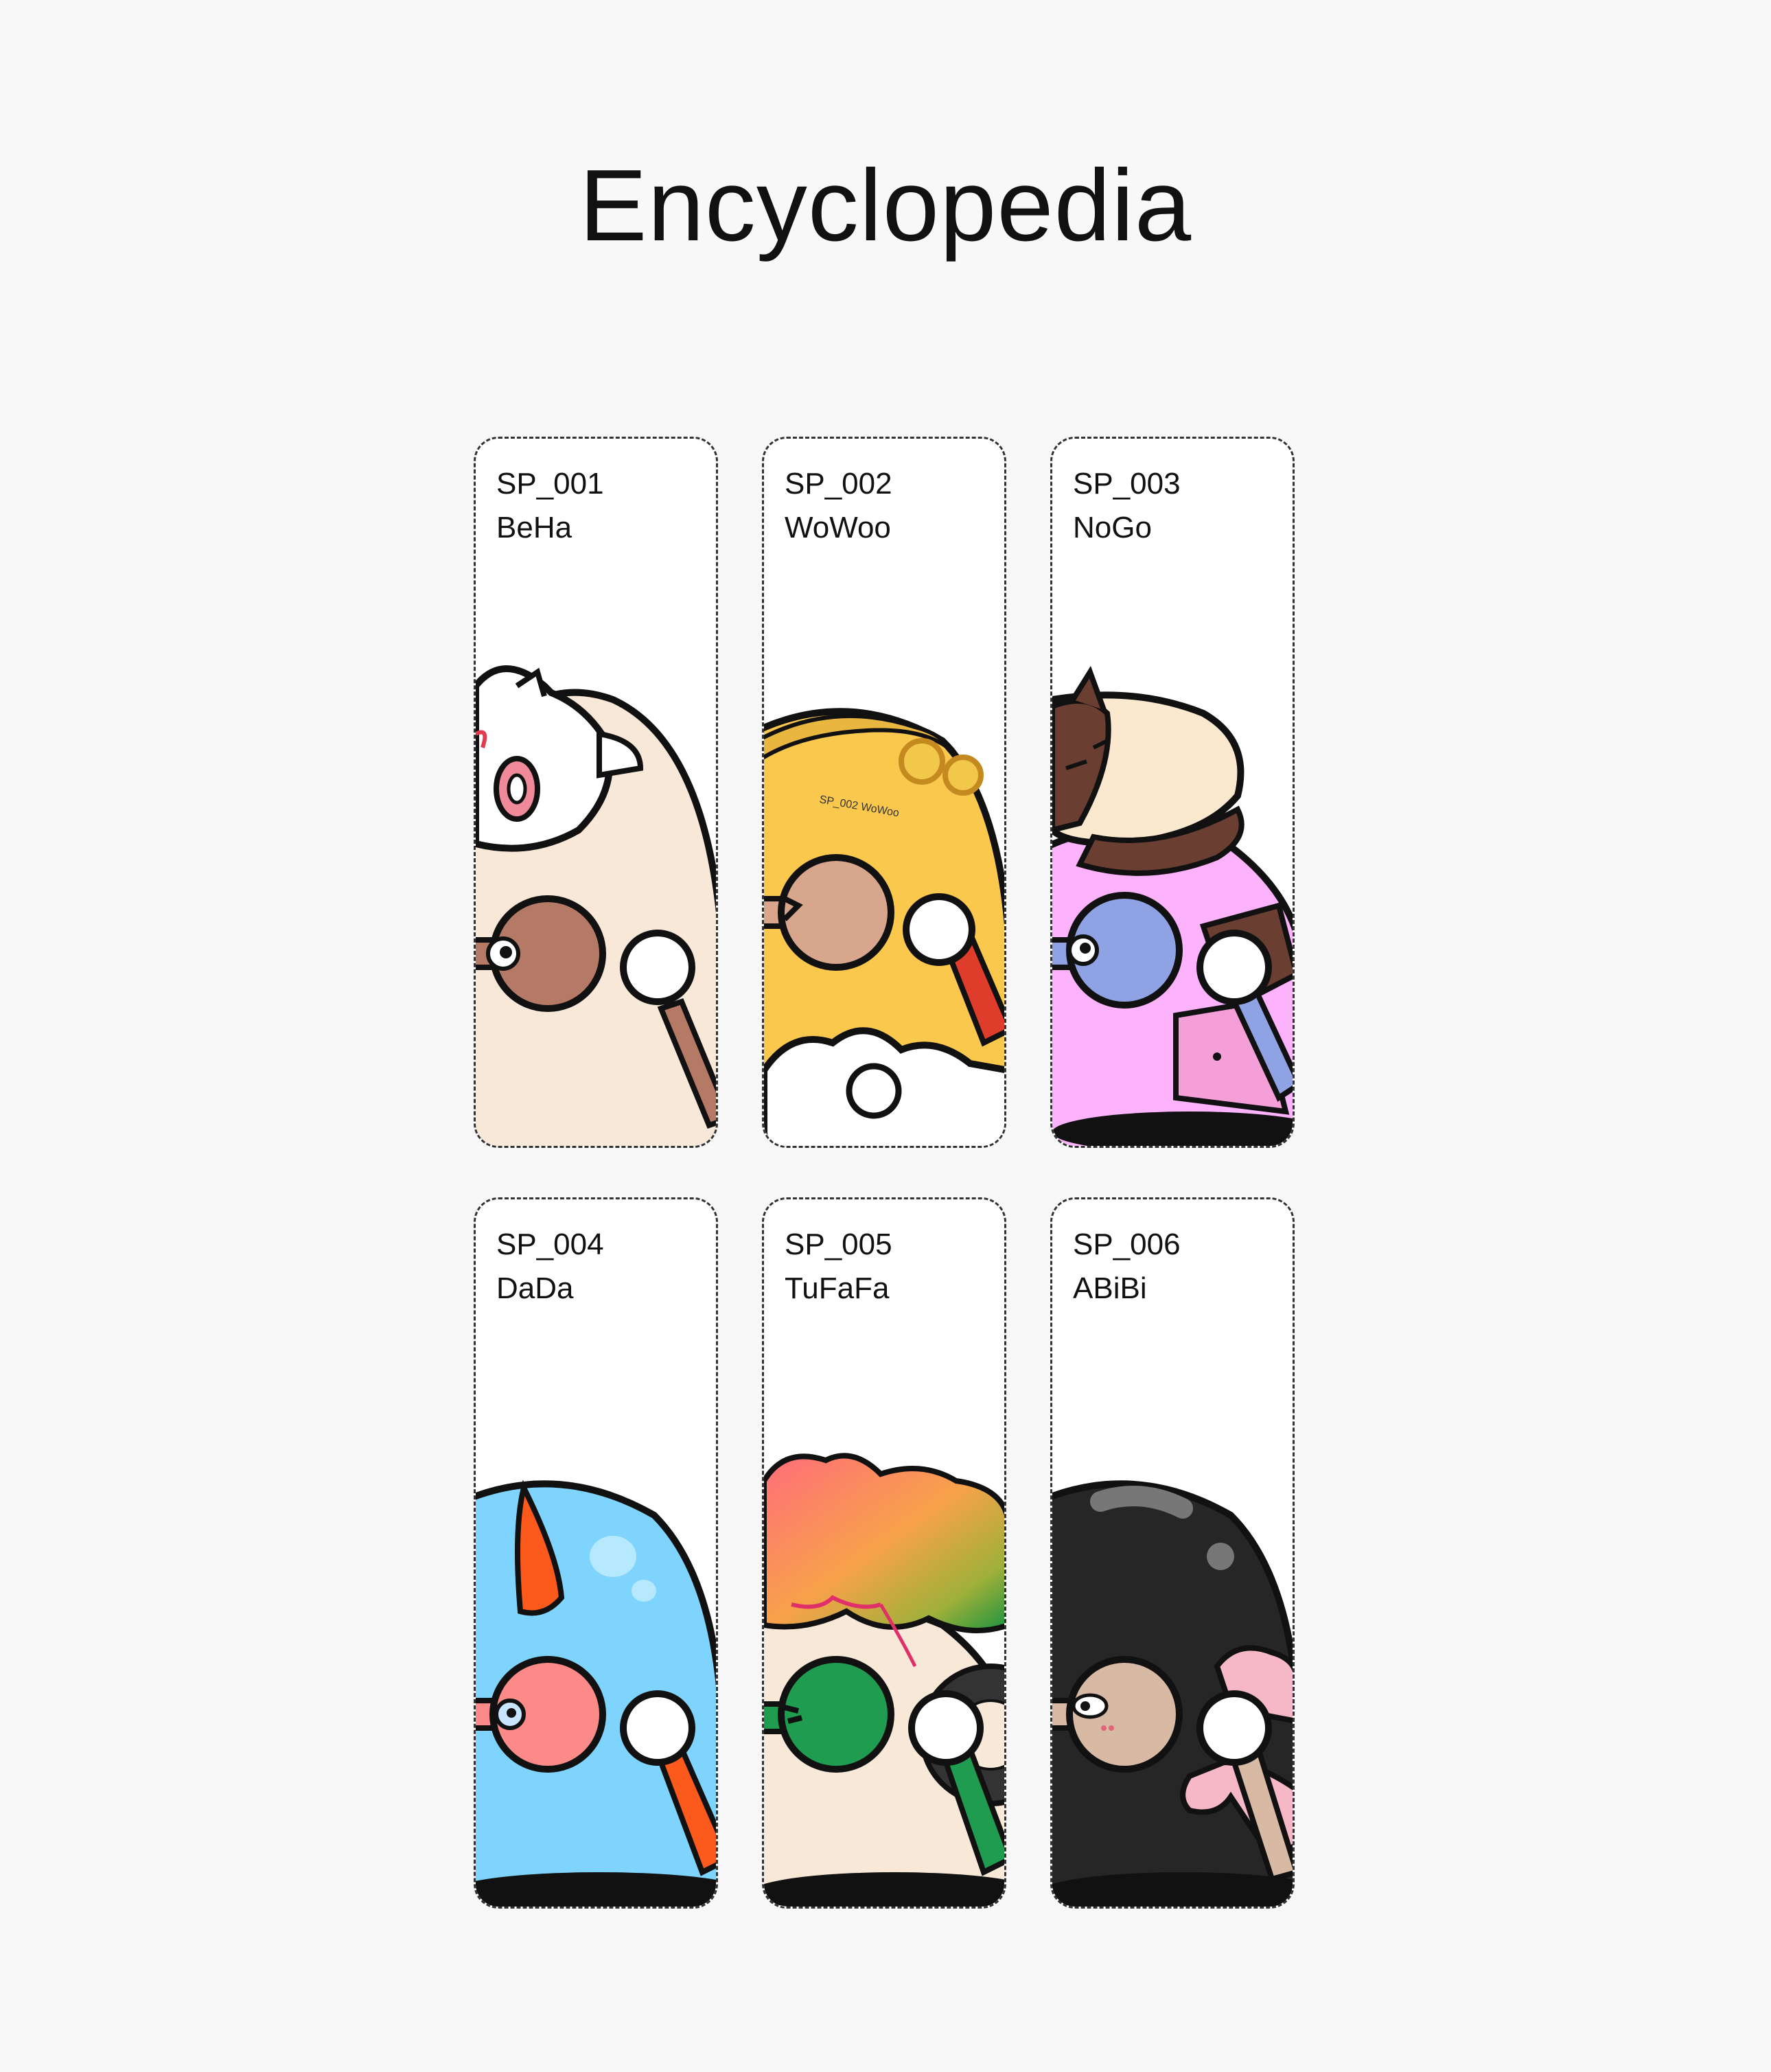  What do you see at coordinates (837, 1288) in the screenshot?
I see `card-name: TuFaFa` at bounding box center [837, 1288].